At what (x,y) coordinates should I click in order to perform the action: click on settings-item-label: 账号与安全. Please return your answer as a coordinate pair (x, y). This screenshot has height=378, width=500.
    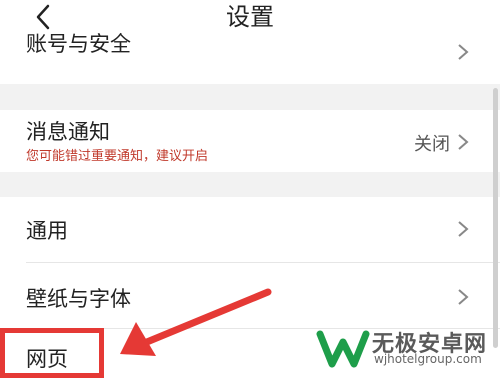
    Looking at the image, I should click on (78, 44).